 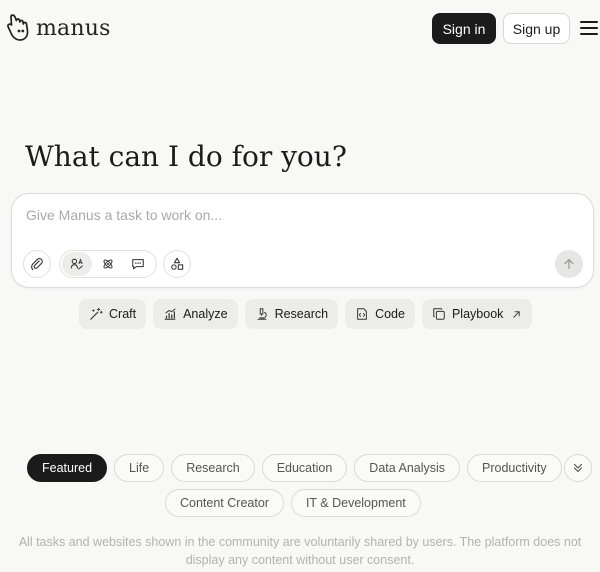 I want to click on brand-name: manus, so click(x=73, y=28).